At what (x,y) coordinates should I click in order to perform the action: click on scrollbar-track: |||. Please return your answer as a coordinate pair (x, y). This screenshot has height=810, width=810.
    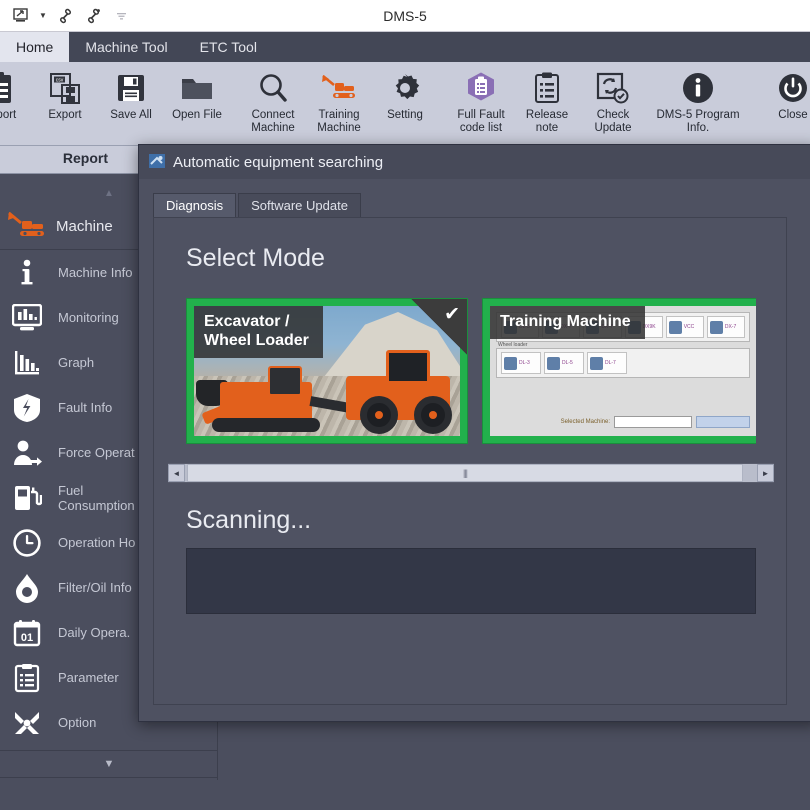
    Looking at the image, I should click on (471, 473).